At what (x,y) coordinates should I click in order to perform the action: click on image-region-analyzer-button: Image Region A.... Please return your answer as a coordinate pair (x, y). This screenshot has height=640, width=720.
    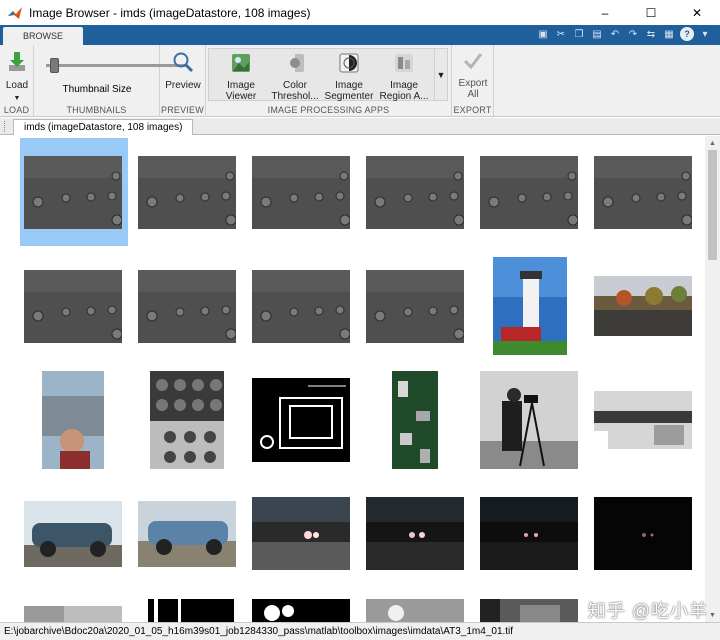
    Looking at the image, I should click on (404, 77).